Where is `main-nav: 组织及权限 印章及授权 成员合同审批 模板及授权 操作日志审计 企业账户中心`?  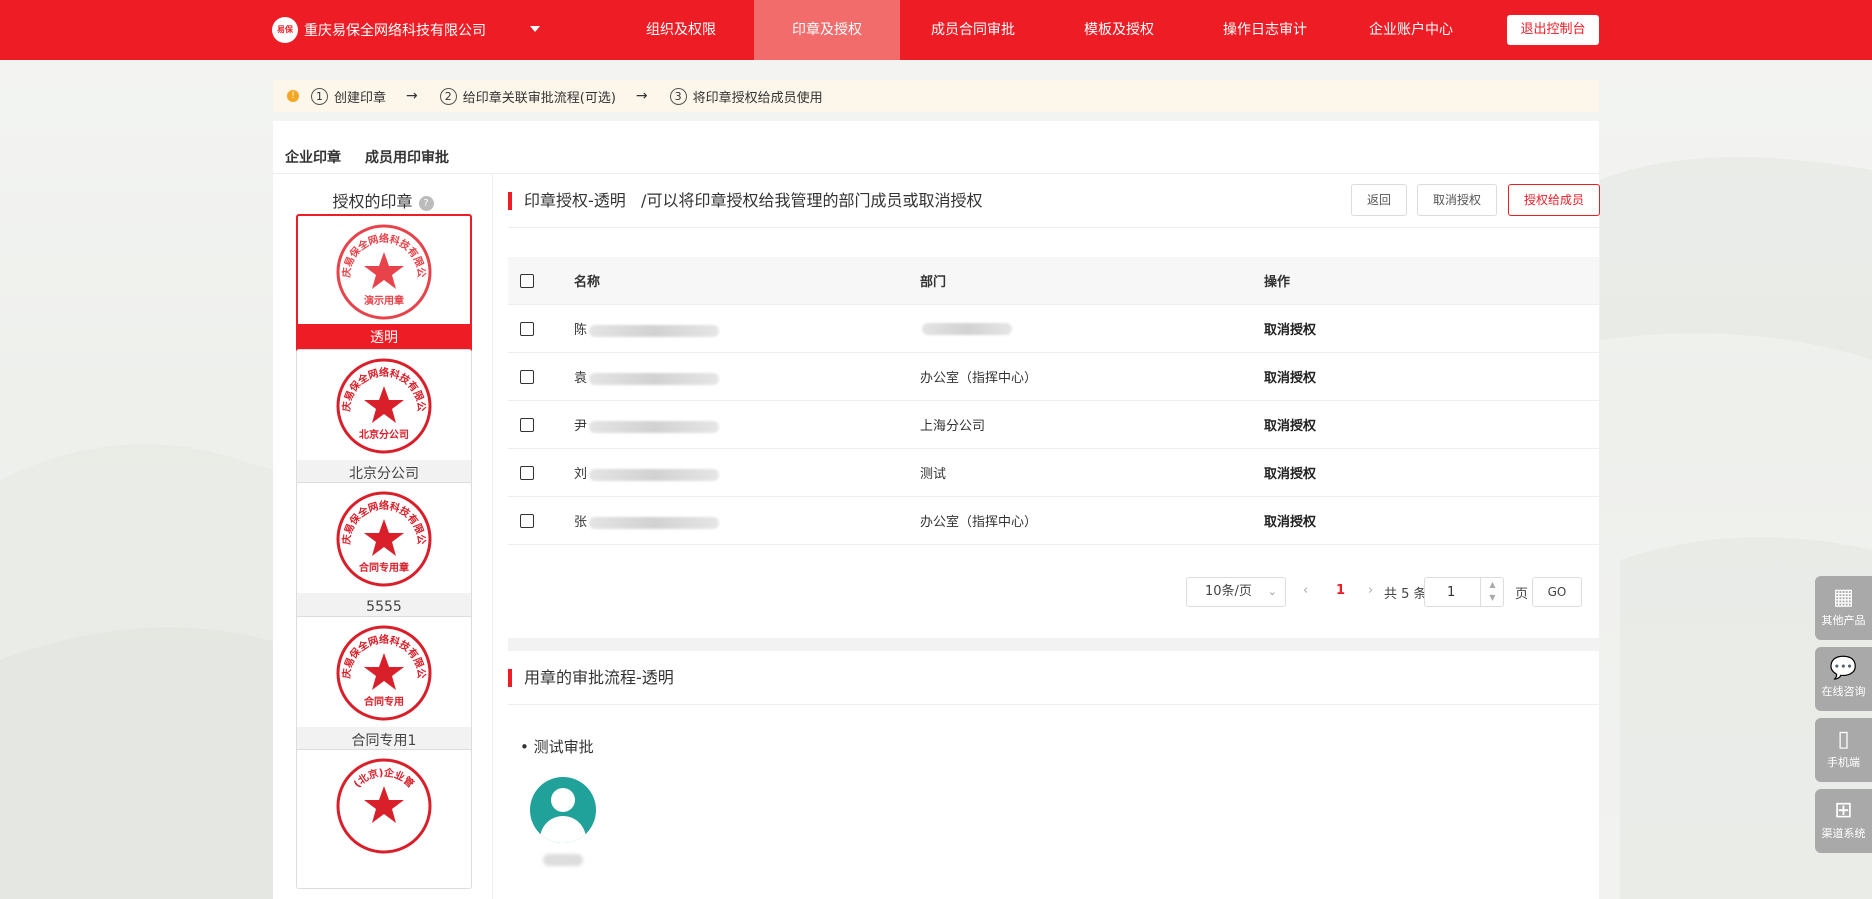 main-nav: 组织及权限 印章及授权 成员合同审批 模板及授权 操作日志审计 企业账户中心 is located at coordinates (1046, 30).